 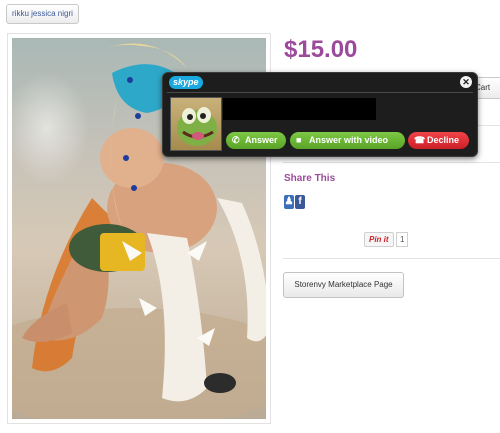 I want to click on answer-button: ✆ Answer, so click(x=256, y=140).